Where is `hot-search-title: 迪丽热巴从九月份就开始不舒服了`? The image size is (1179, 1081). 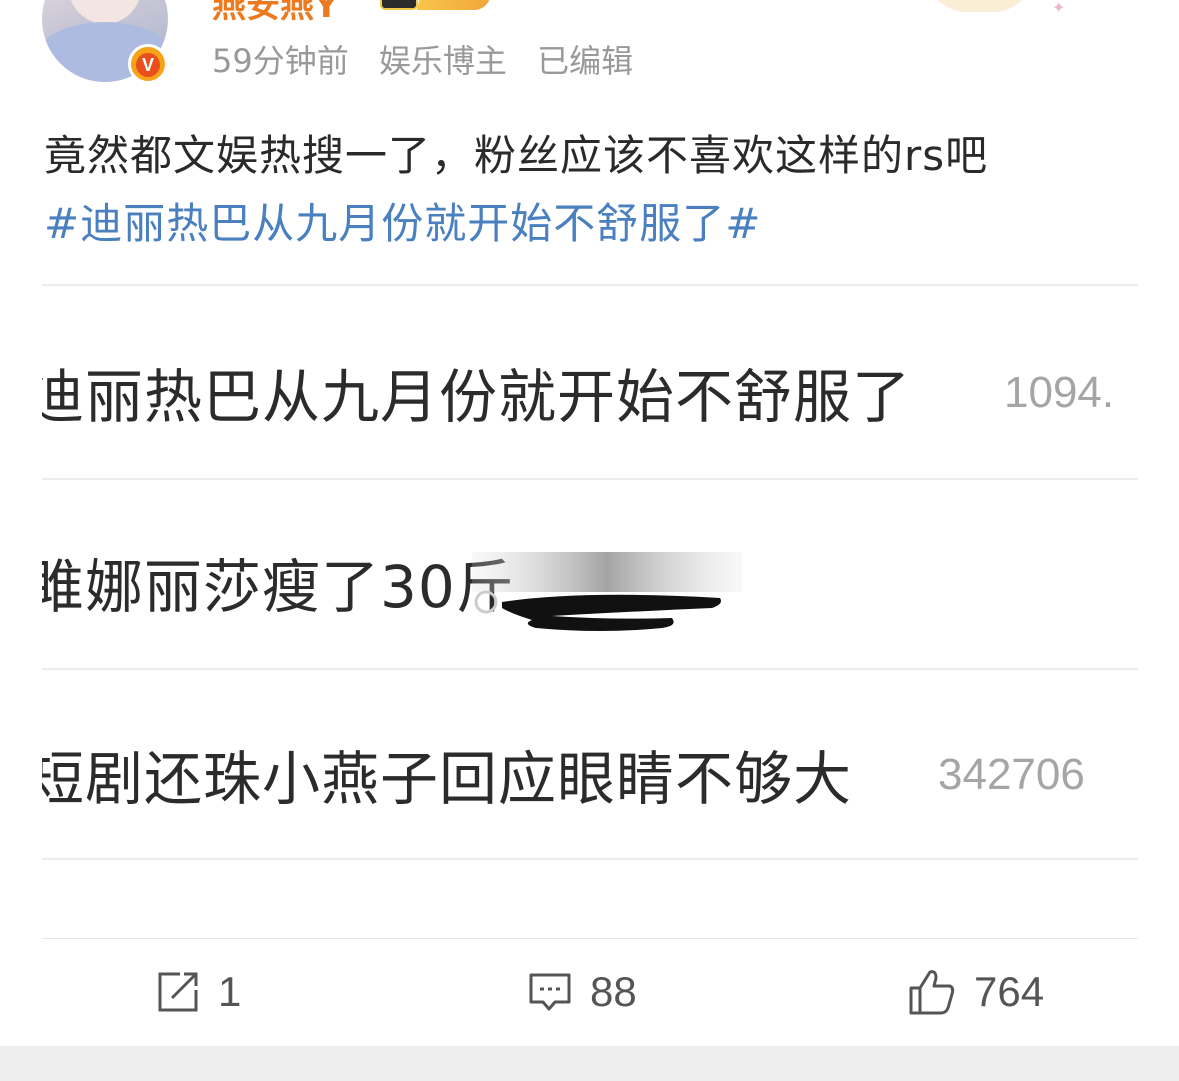
hot-search-title: 迪丽热巴从九月份就开始不舒服了 is located at coordinates (477, 397).